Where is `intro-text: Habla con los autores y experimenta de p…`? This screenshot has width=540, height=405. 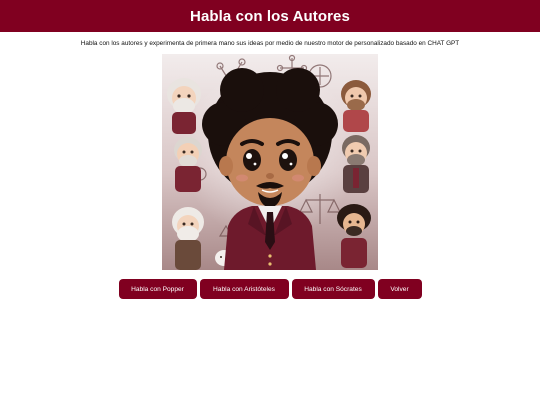
intro-text: Habla con los autores y experimenta de p… is located at coordinates (270, 43).